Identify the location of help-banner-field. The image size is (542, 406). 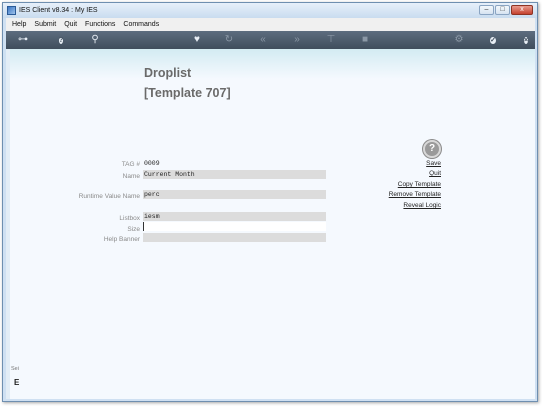
(234, 237).